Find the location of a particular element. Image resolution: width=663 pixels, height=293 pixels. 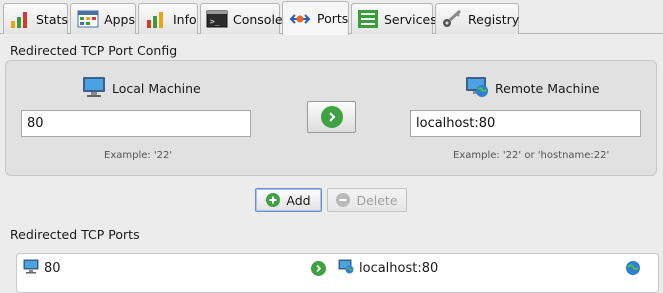

minus-circle-icon is located at coordinates (343, 200).